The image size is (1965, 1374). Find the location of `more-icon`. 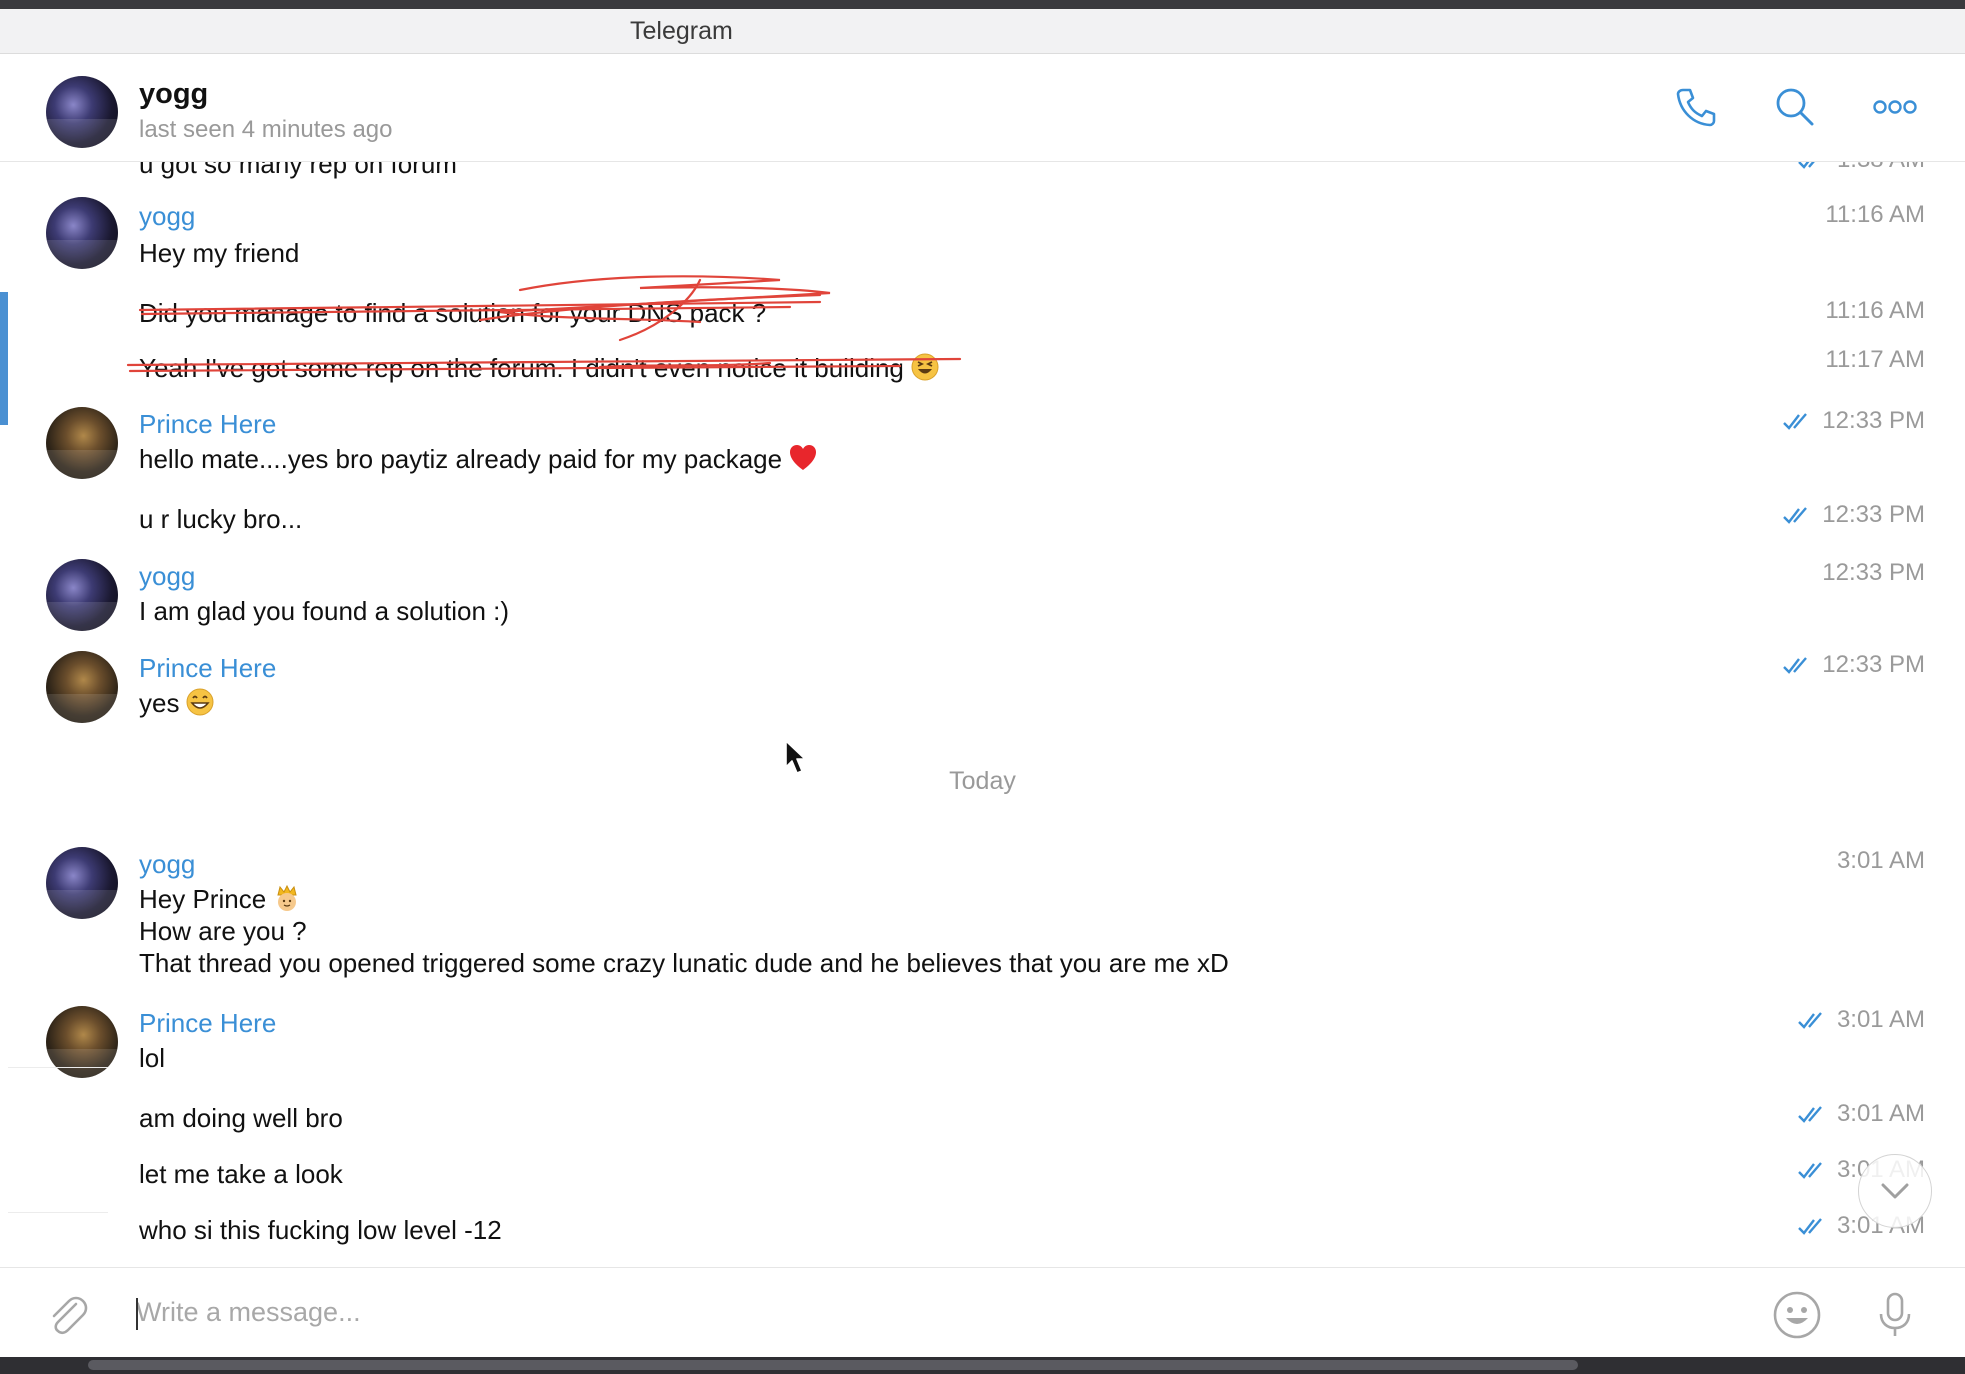

more-icon is located at coordinates (1895, 107).